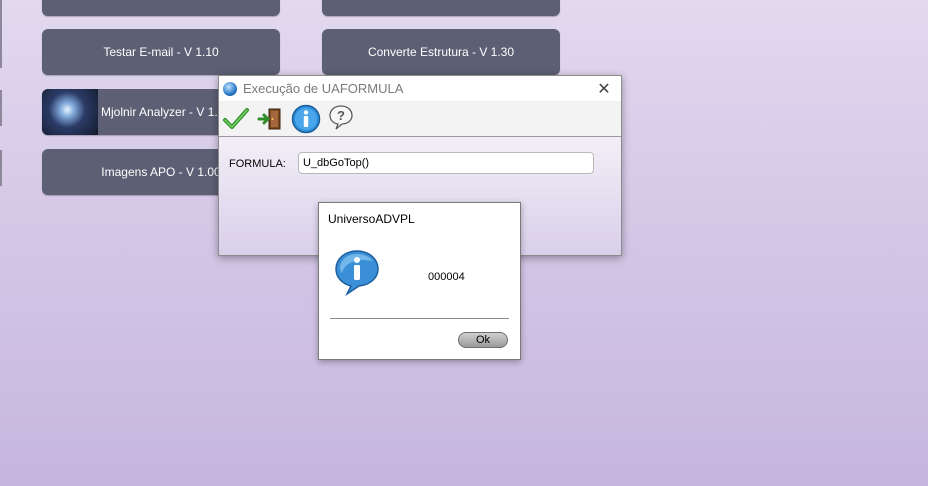 The image size is (928, 486). What do you see at coordinates (446, 163) in the screenshot?
I see `formula-input` at bounding box center [446, 163].